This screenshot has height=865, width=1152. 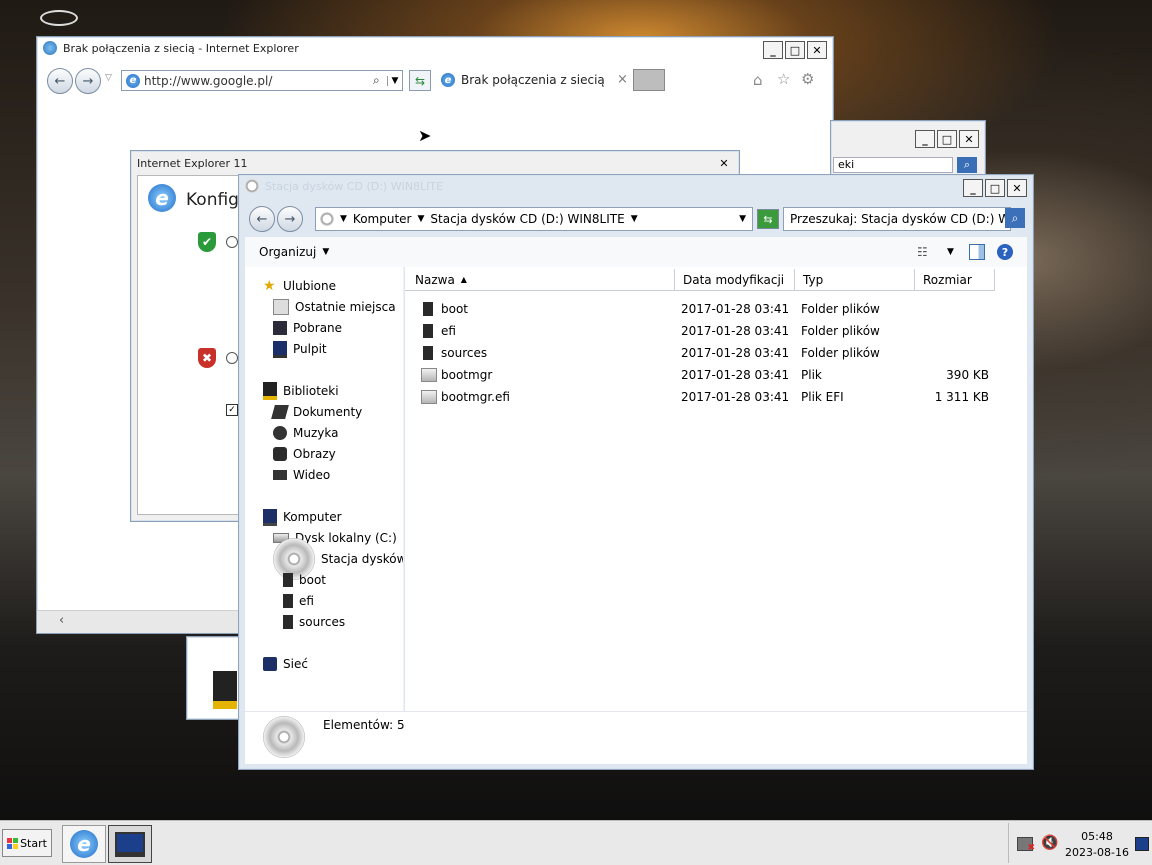 What do you see at coordinates (1142, 844) in the screenshot?
I see `show-desktop-icon` at bounding box center [1142, 844].